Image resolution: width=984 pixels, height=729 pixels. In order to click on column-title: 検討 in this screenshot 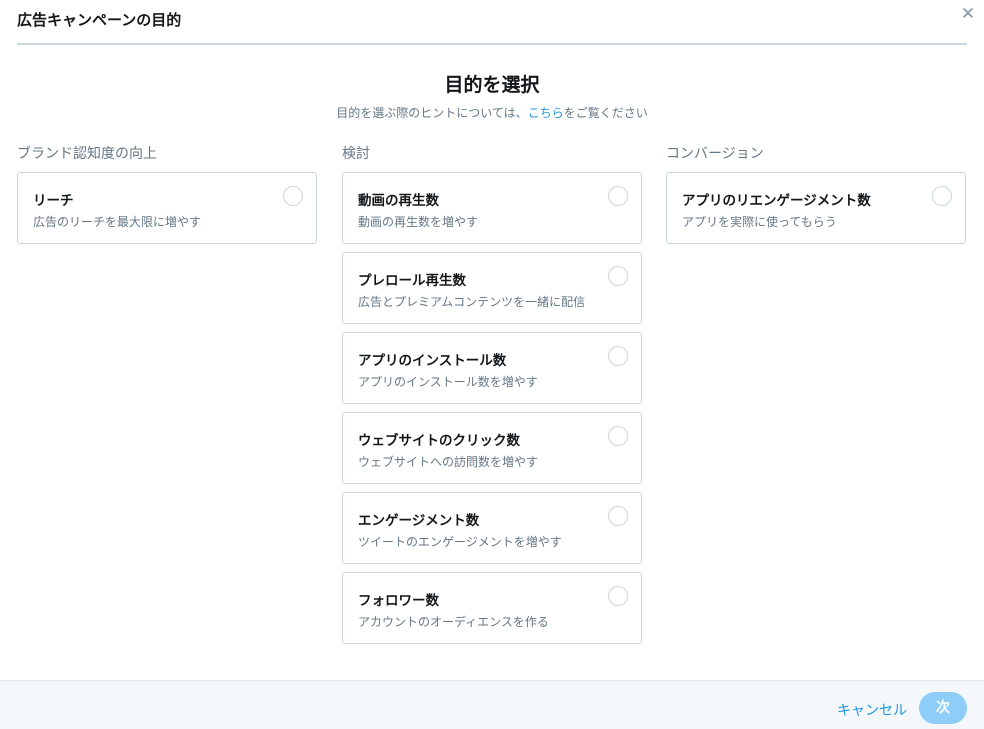, I will do `click(356, 154)`.